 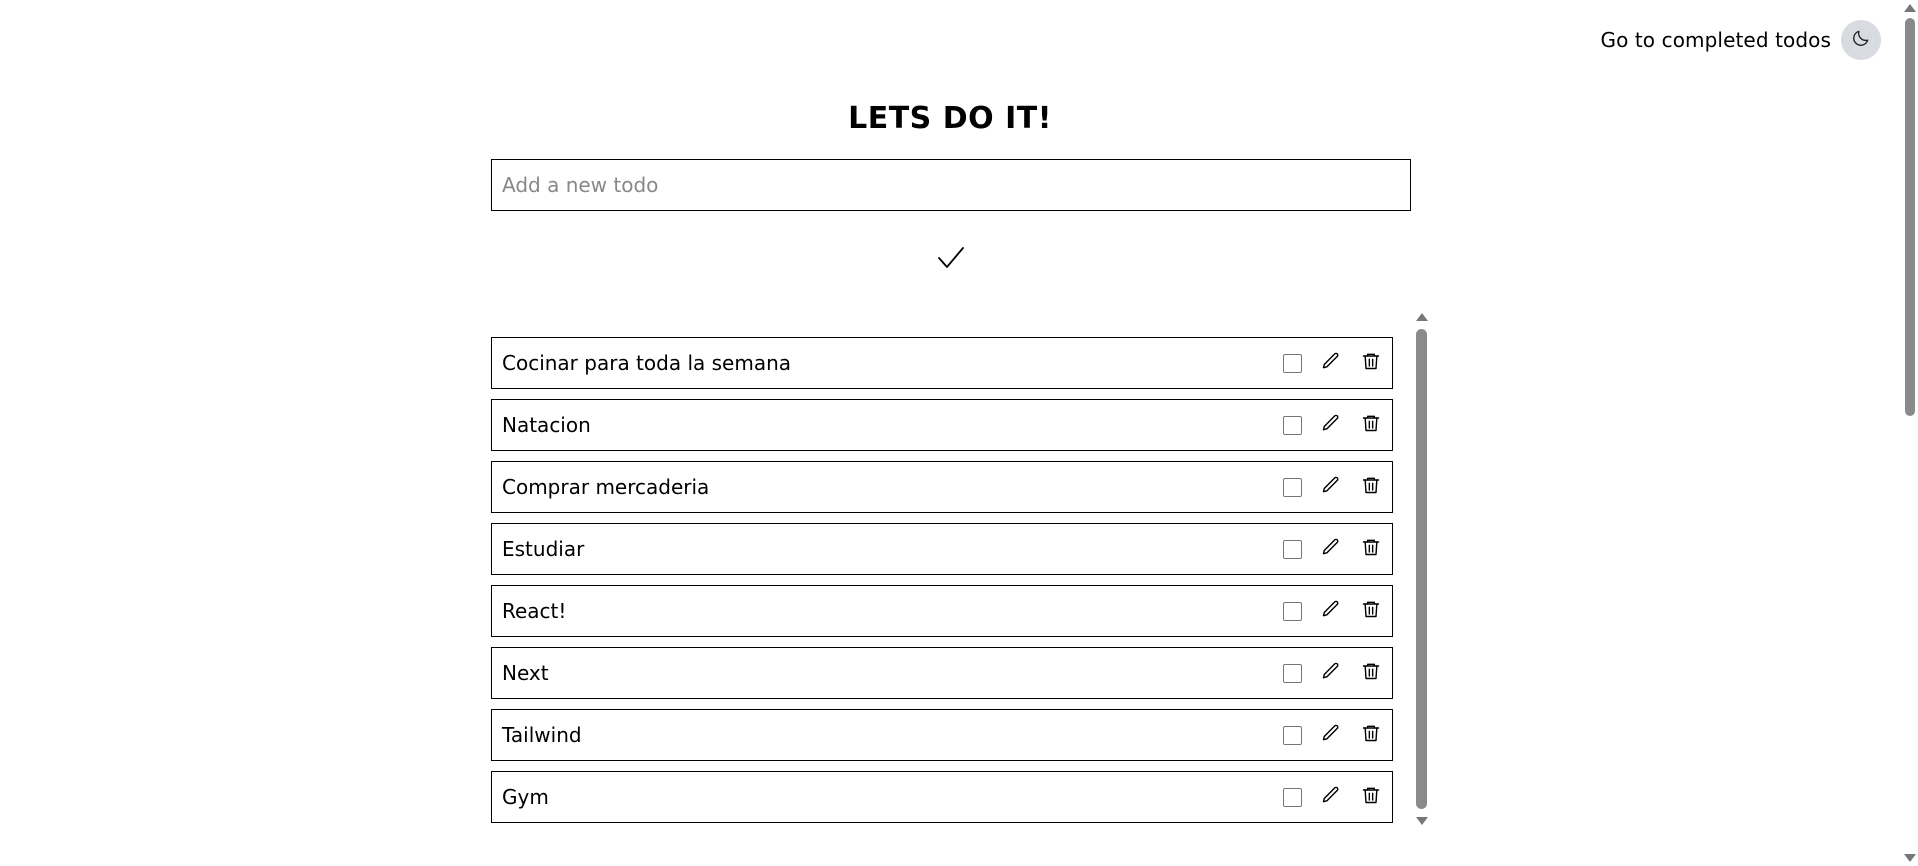 What do you see at coordinates (1910, 217) in the screenshot?
I see `page-scroll-thumb` at bounding box center [1910, 217].